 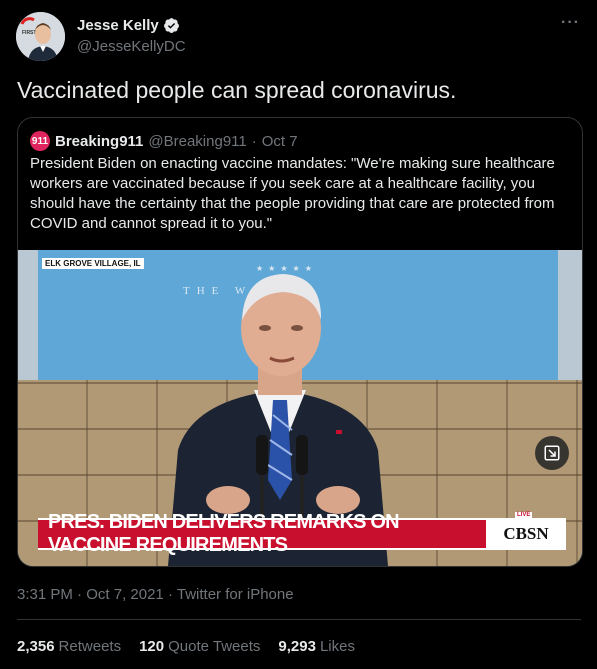 What do you see at coordinates (45, 594) in the screenshot?
I see `tweet-time: 3:31 PM` at bounding box center [45, 594].